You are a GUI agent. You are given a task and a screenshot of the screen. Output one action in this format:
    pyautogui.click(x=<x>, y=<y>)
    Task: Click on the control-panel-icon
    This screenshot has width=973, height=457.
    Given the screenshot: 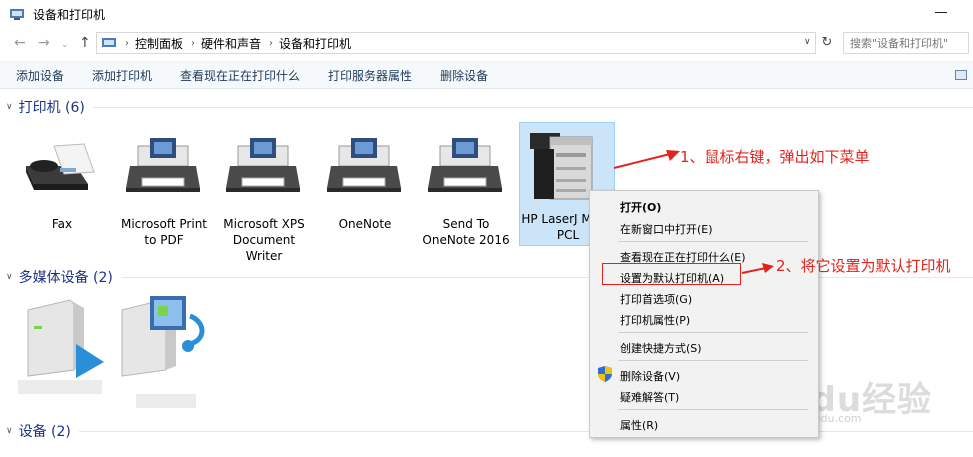 What is the action you would take?
    pyautogui.click(x=109, y=42)
    